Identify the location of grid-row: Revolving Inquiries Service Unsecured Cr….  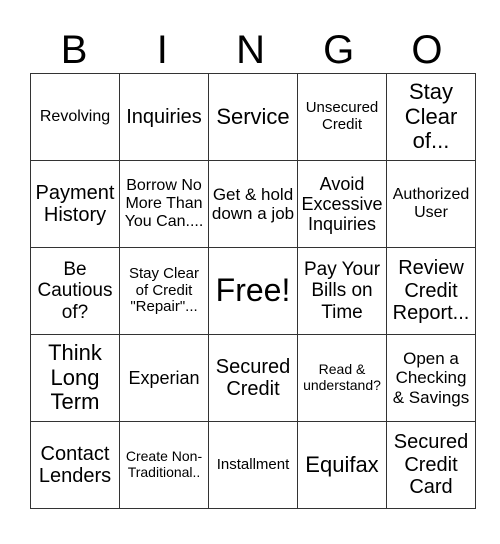
(253, 117).